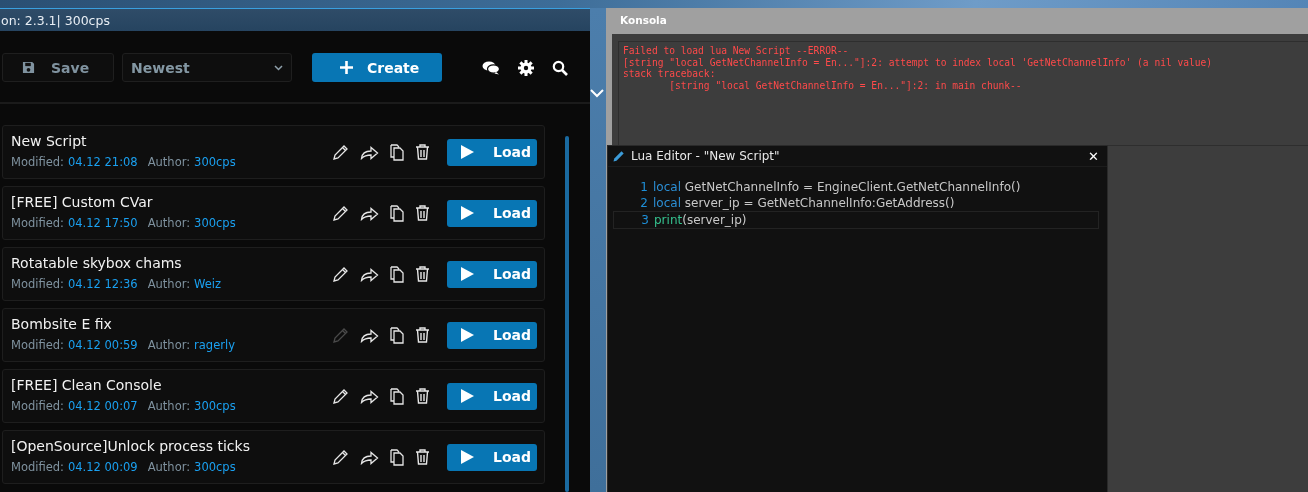 This screenshot has height=492, width=1308. I want to click on script-name: Rotatable skybox chams, so click(97, 262).